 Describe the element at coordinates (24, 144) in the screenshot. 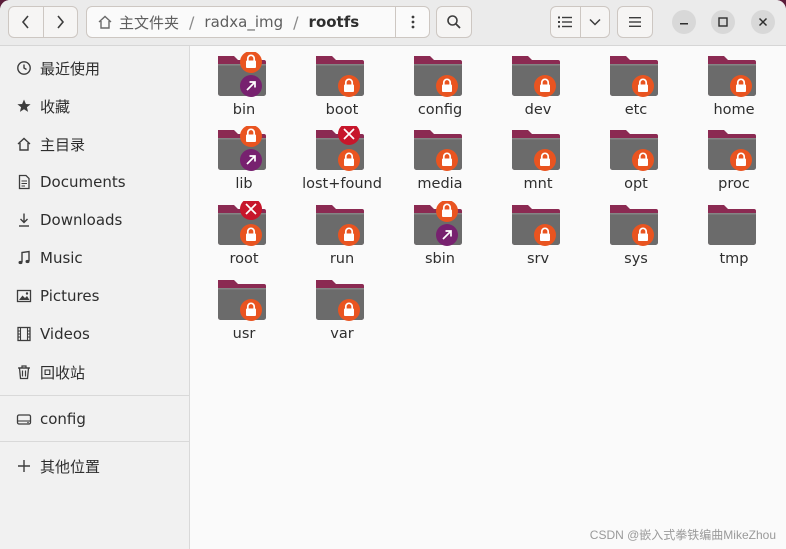

I see `home-icon` at that location.